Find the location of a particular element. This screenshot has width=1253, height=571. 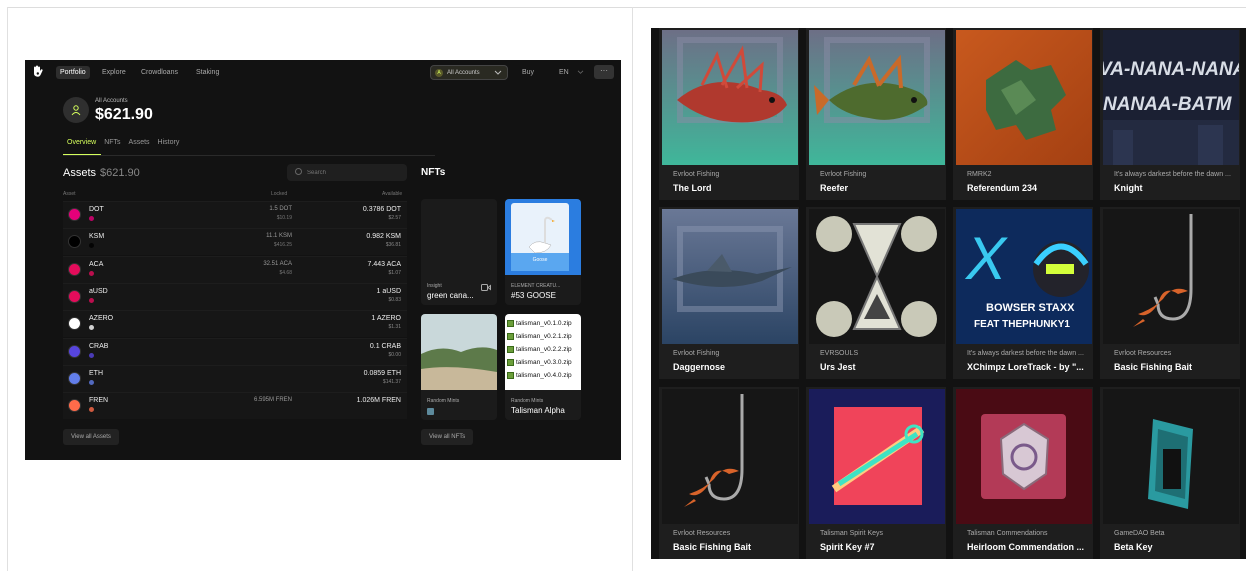

nft-name: Reefer is located at coordinates (834, 188).